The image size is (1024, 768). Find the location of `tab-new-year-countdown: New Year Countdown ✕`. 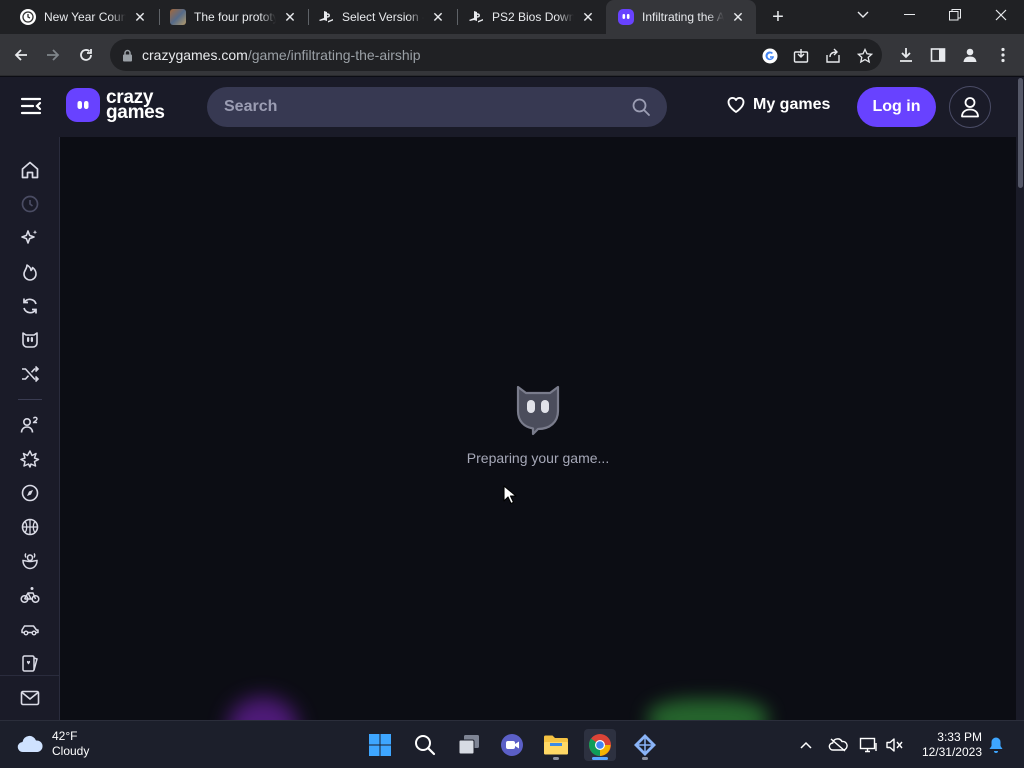

tab-new-year-countdown: New Year Countdown ✕ is located at coordinates (83, 17).